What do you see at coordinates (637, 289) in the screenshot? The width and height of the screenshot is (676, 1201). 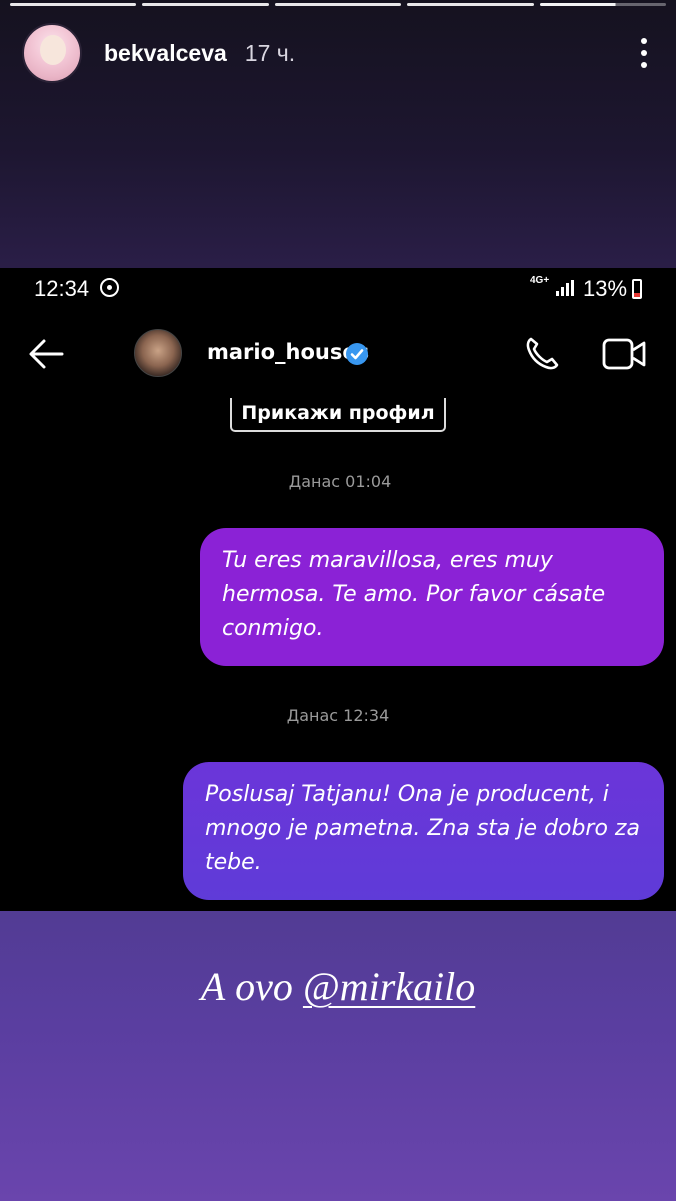 I see `battery-icon` at bounding box center [637, 289].